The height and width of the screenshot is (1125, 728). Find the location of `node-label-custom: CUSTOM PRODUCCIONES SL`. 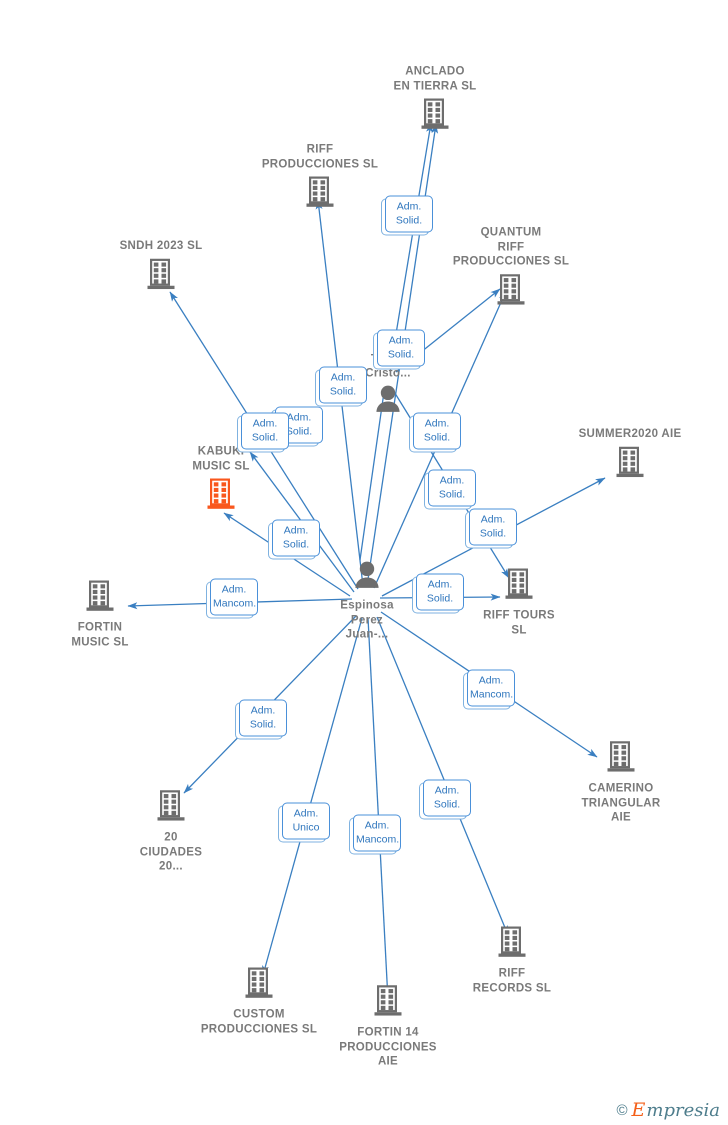

node-label-custom: CUSTOM PRODUCCIONES SL is located at coordinates (259, 1022).